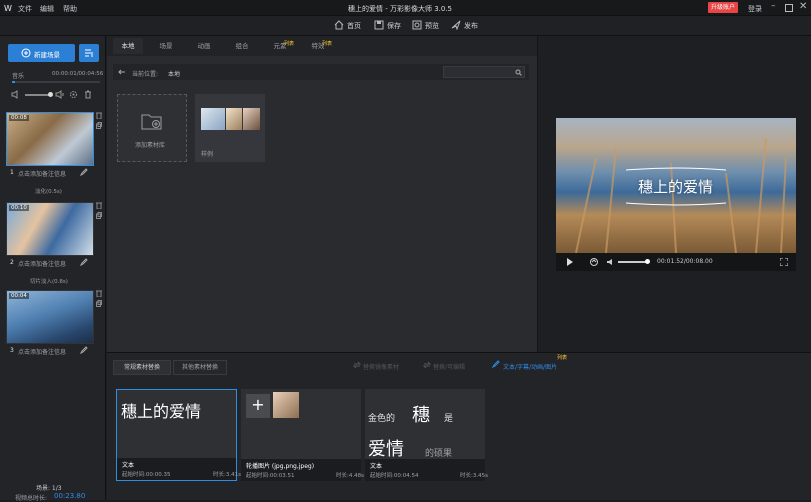  Describe the element at coordinates (174, 74) in the screenshot. I see `location-value: 本地` at that location.